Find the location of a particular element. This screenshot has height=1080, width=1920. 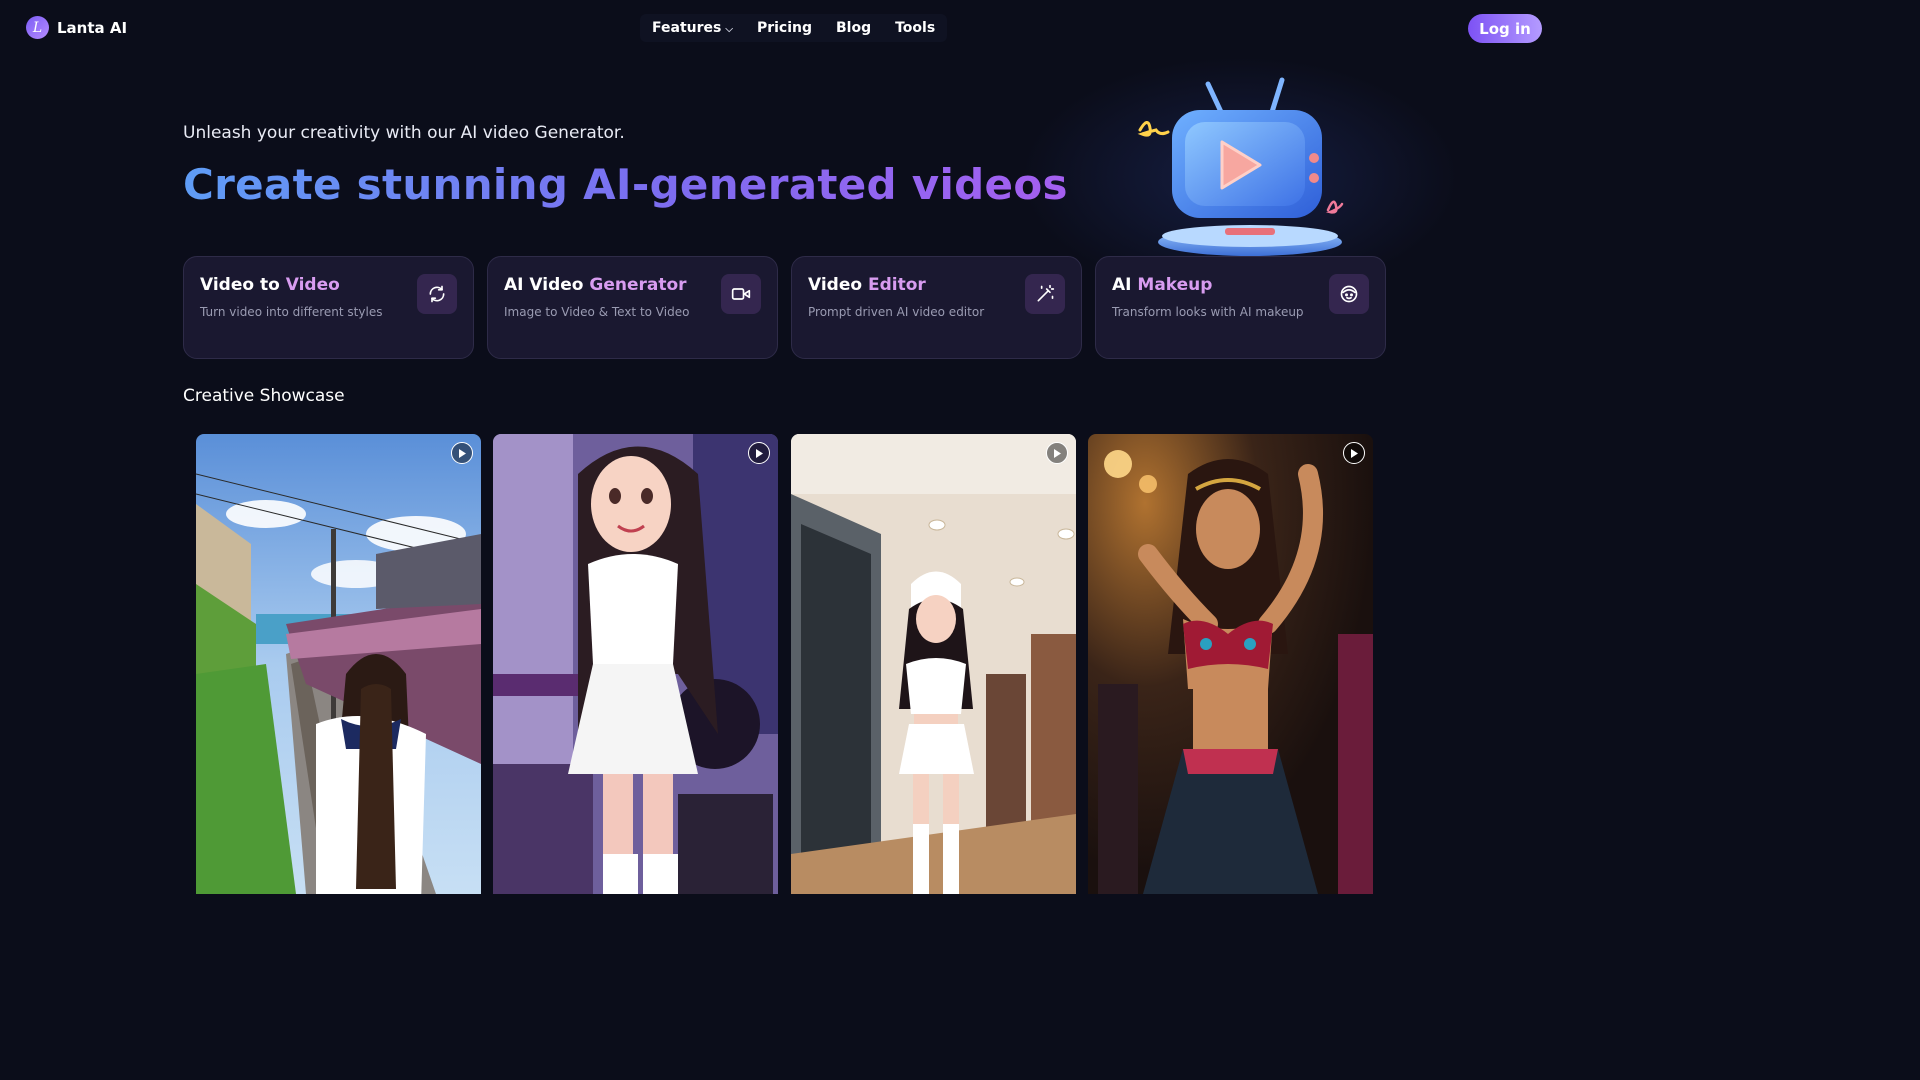

refresh-icon is located at coordinates (437, 294).